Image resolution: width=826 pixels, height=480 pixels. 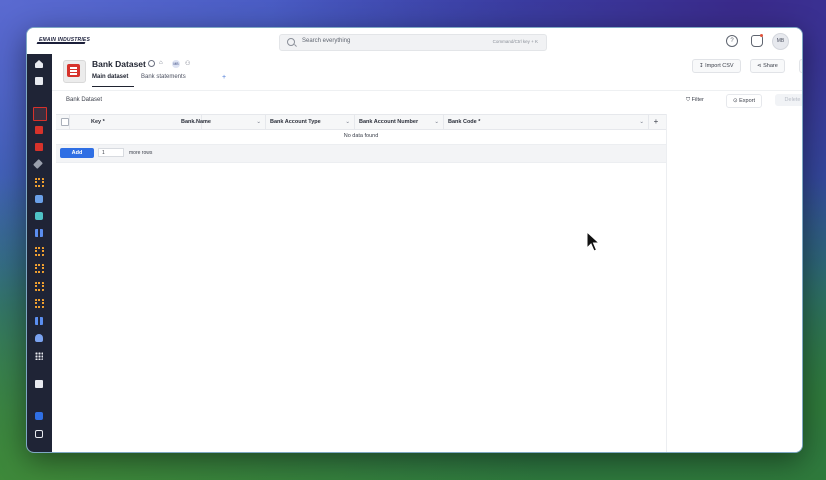 I want to click on info-icon, so click(x=151, y=63).